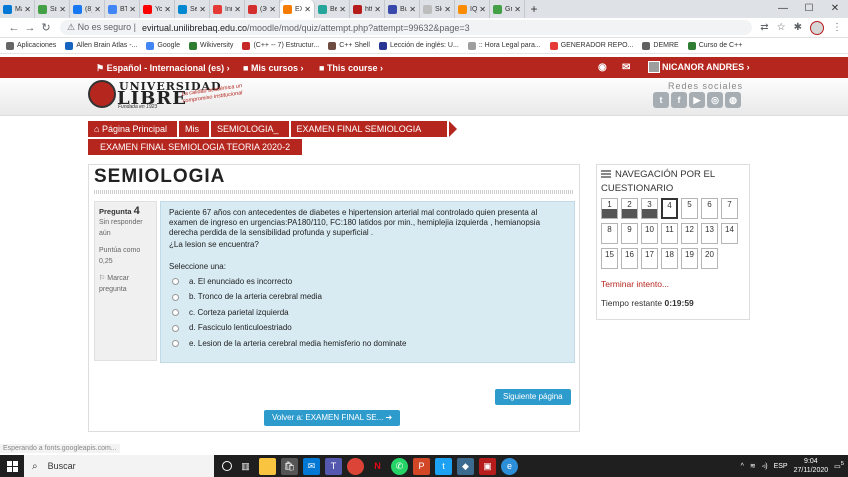  I want to click on question-nav-button: 13, so click(709, 233).